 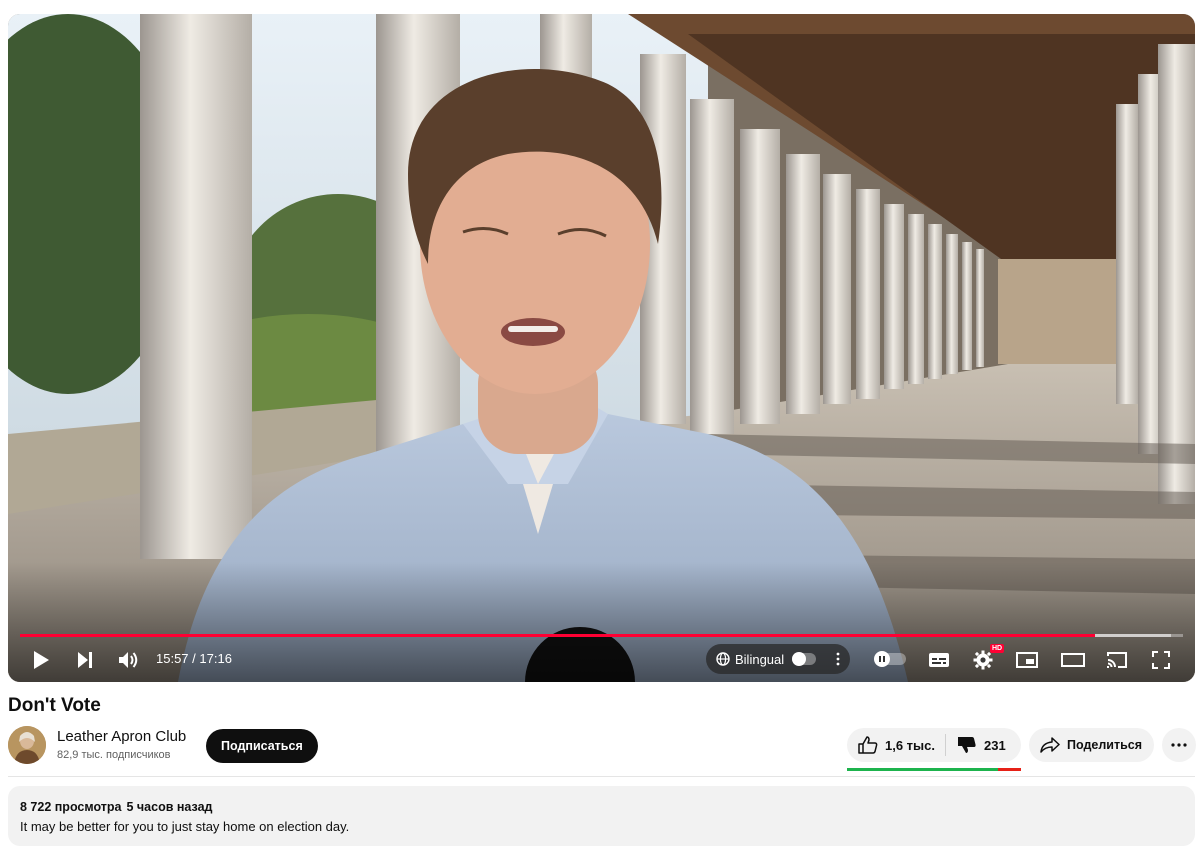 I want to click on bilingual-switch, so click(x=804, y=659).